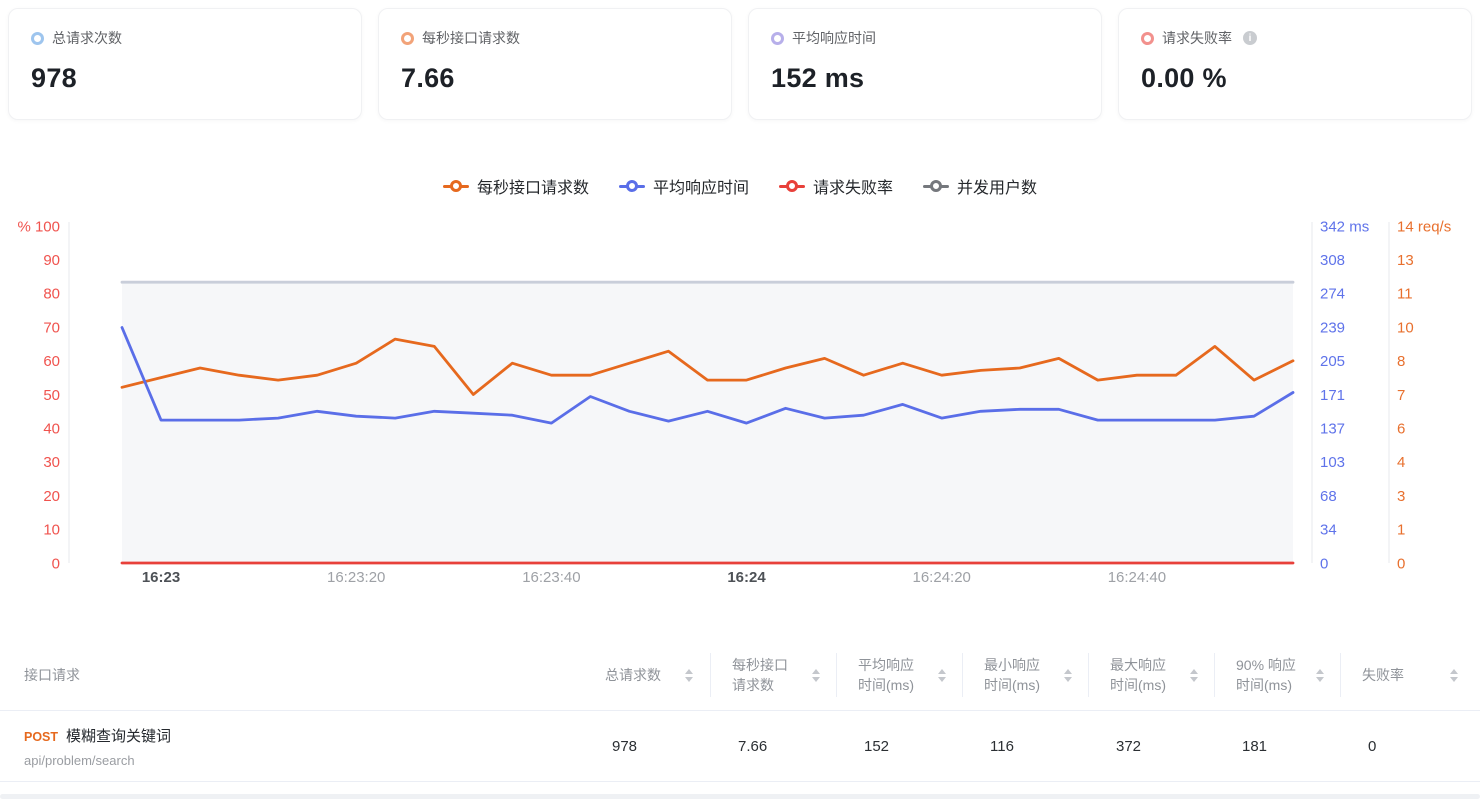  What do you see at coordinates (1332, 428) in the screenshot?
I see `right-ms-axis-tick: 137` at bounding box center [1332, 428].